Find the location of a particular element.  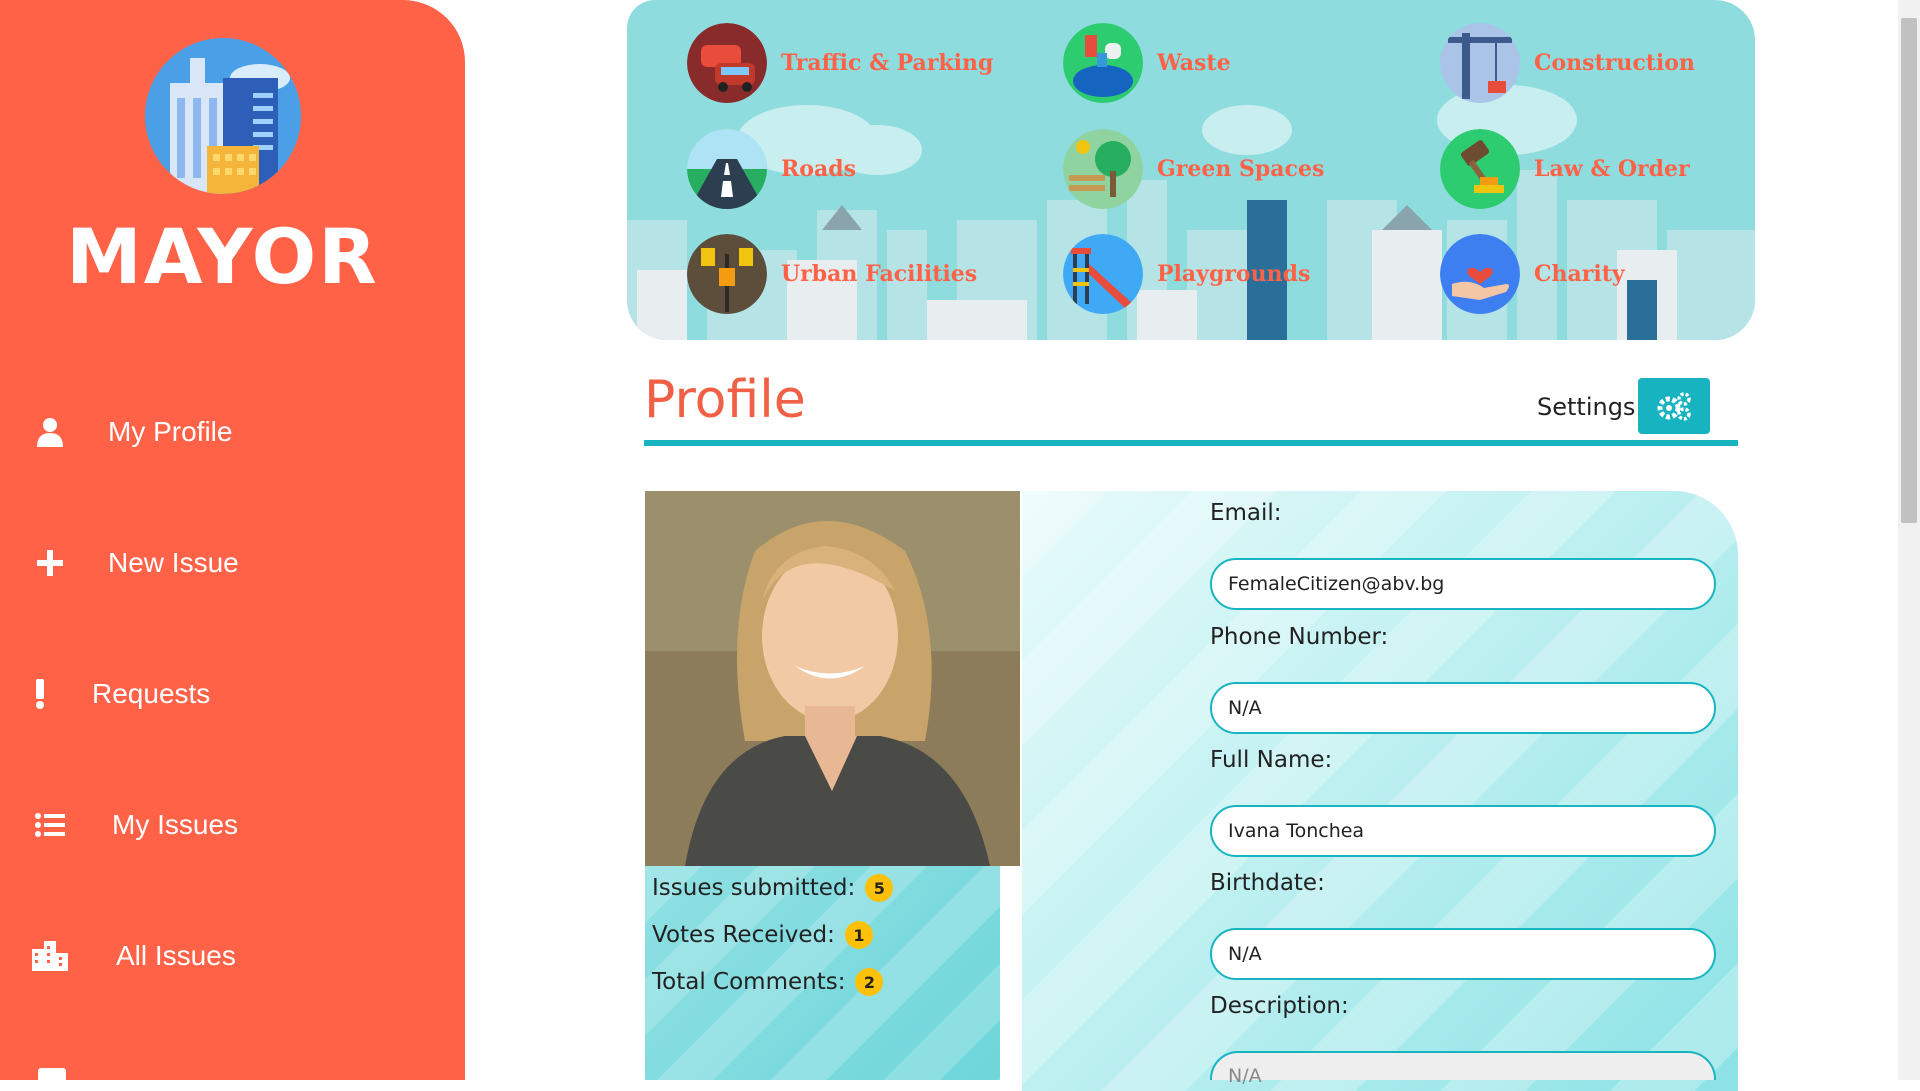

phone-field: N/A is located at coordinates (1463, 708).